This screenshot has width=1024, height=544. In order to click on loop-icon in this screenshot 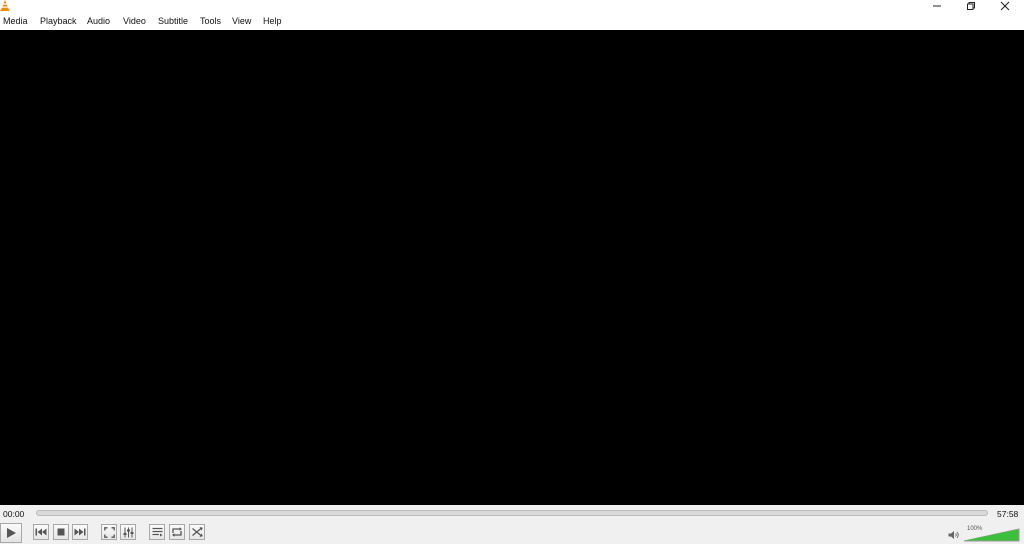, I will do `click(177, 532)`.